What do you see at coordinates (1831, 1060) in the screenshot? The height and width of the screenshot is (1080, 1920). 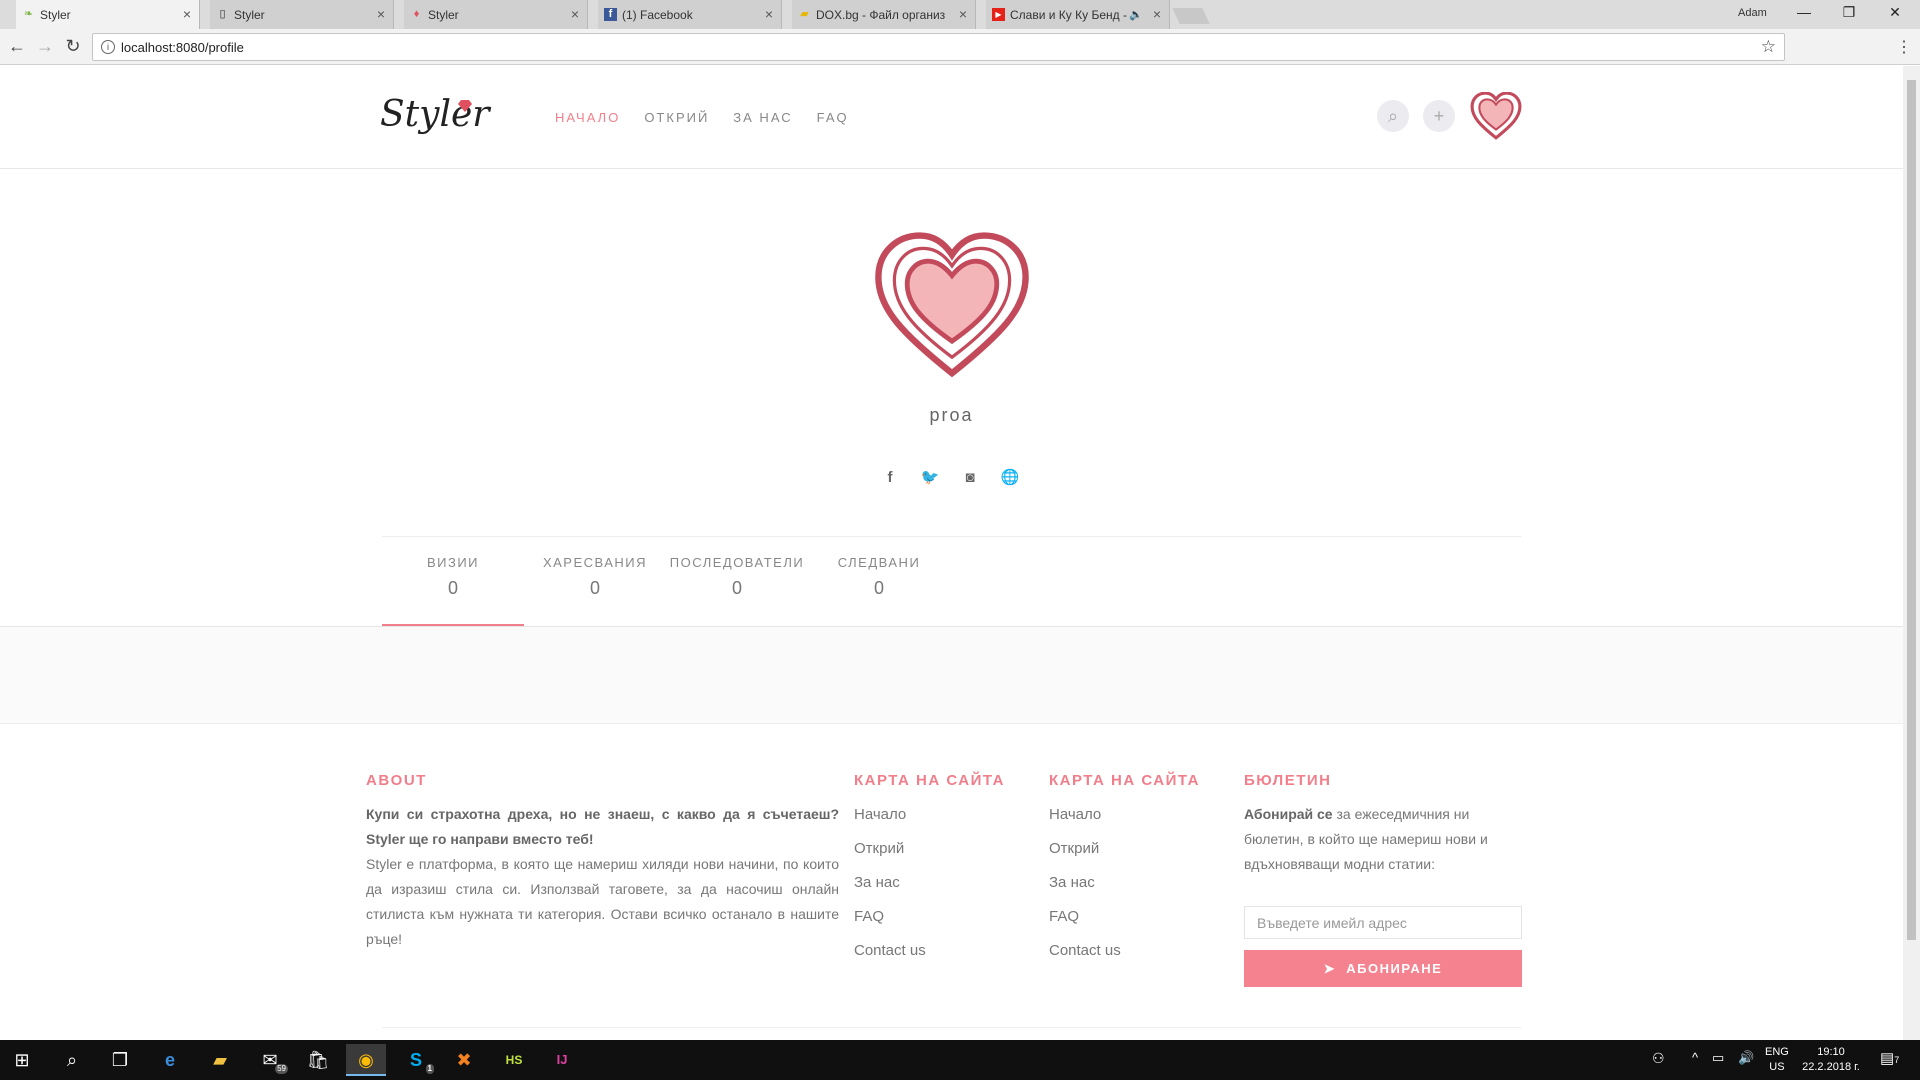 I see `clock: 19:10 22.2.2018 г.` at bounding box center [1831, 1060].